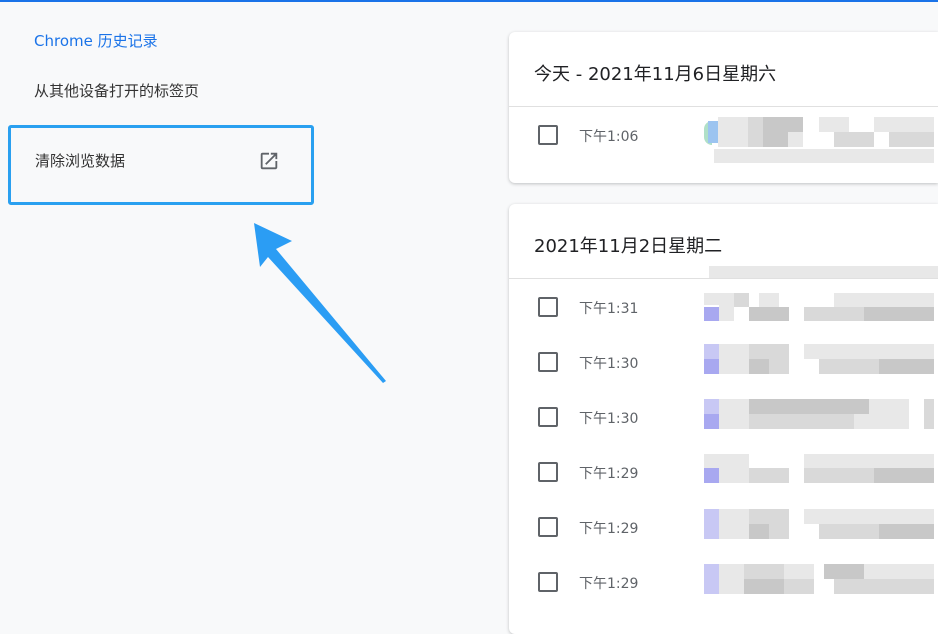  What do you see at coordinates (80, 161) in the screenshot?
I see `clear-browsing-data-label: 清除浏览数据` at bounding box center [80, 161].